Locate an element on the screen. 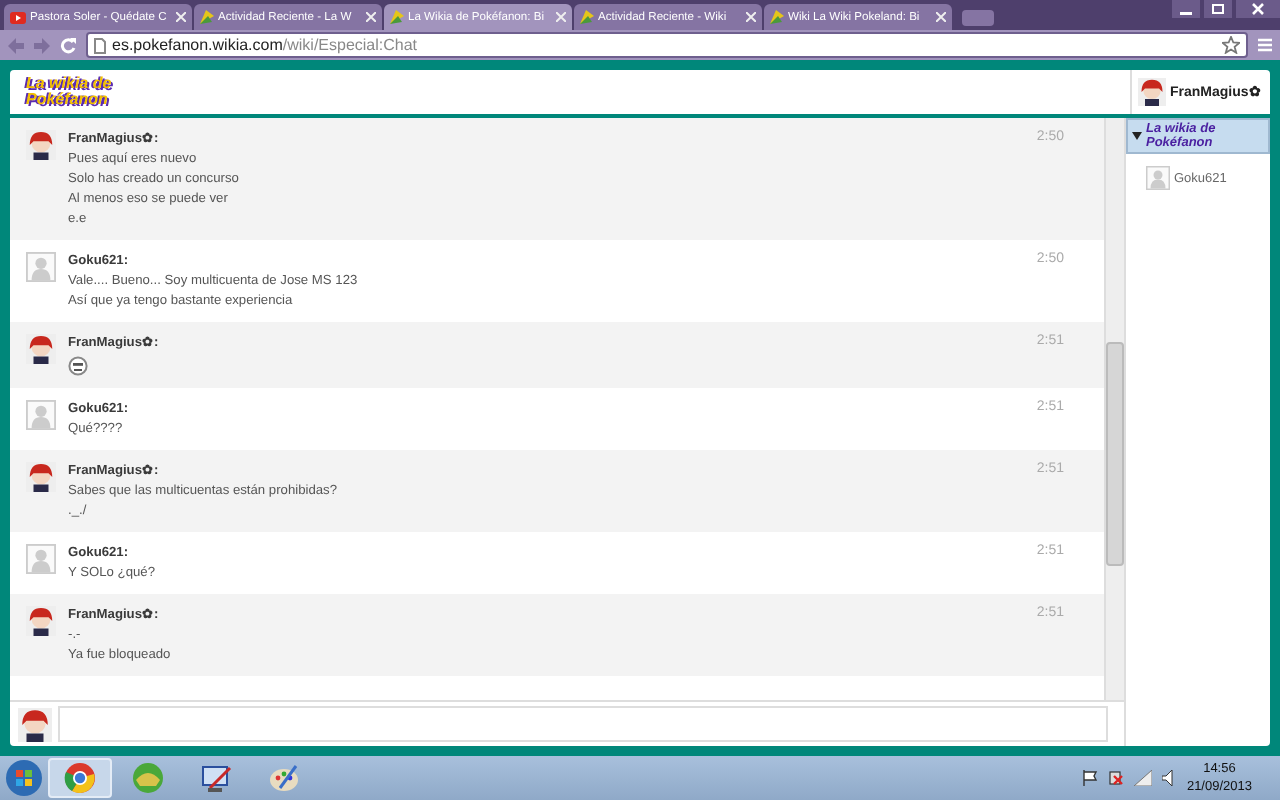 The width and height of the screenshot is (1280, 800). signal-icon is located at coordinates (1143, 778).